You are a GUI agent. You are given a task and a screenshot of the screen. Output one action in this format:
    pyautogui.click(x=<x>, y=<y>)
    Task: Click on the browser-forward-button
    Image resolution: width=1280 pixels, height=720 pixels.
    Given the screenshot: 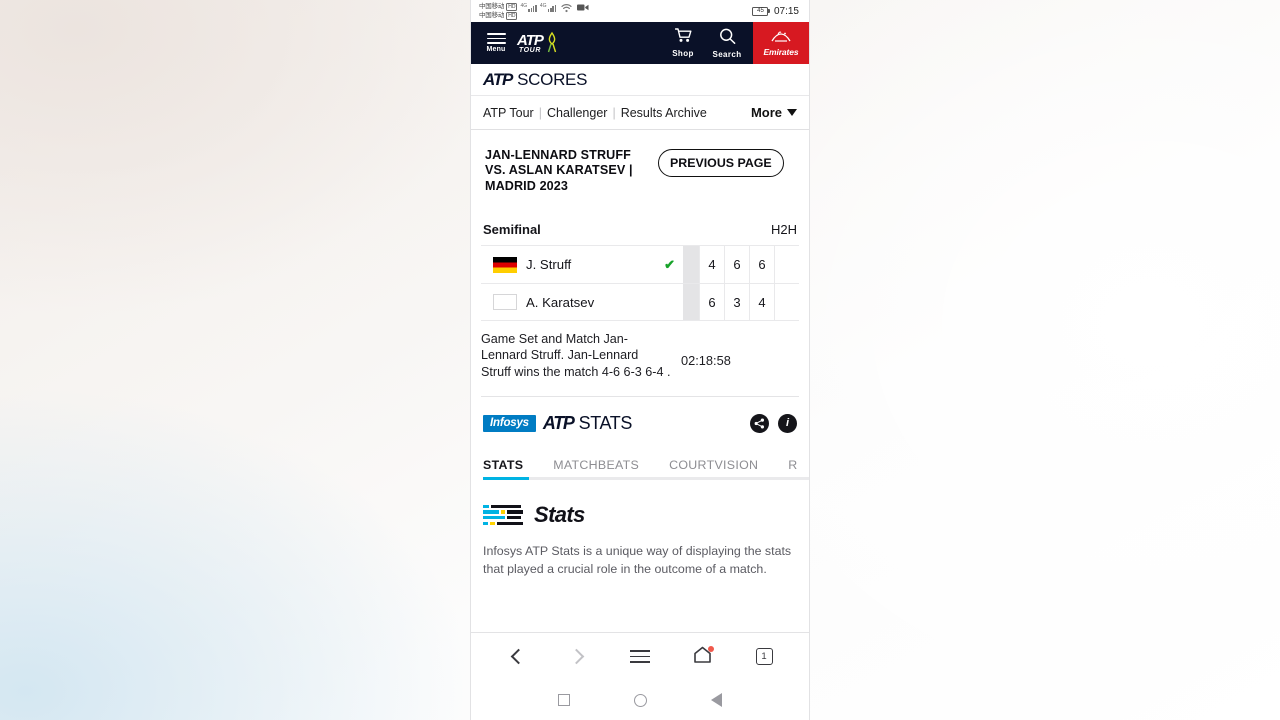 What is the action you would take?
    pyautogui.click(x=578, y=657)
    